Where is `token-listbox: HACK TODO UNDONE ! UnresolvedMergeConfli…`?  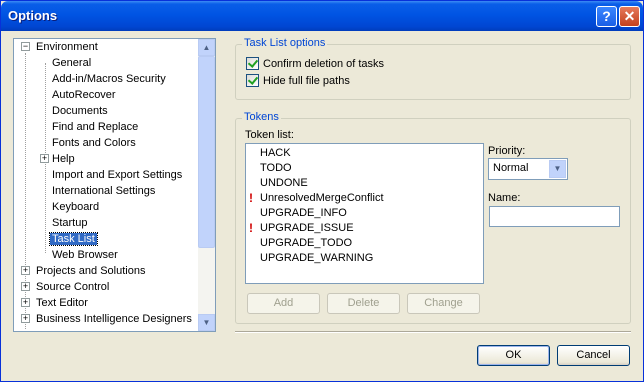
token-listbox: HACK TODO UNDONE ! UnresolvedMergeConfli… is located at coordinates (364, 213).